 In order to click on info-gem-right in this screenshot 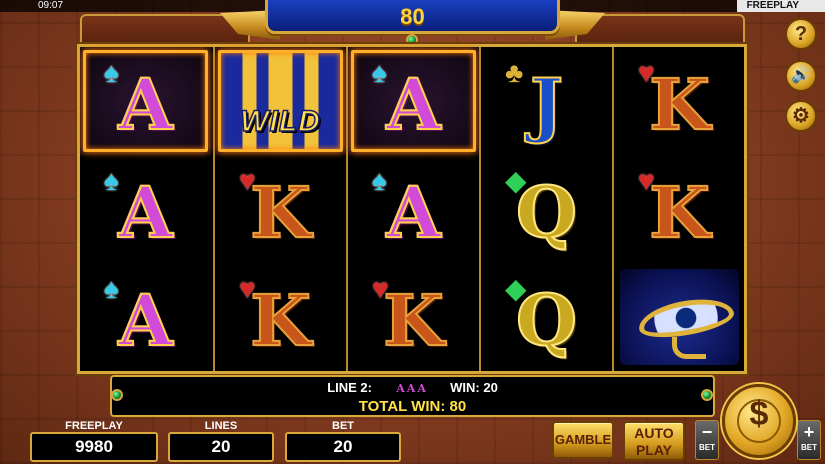, I will do `click(707, 395)`.